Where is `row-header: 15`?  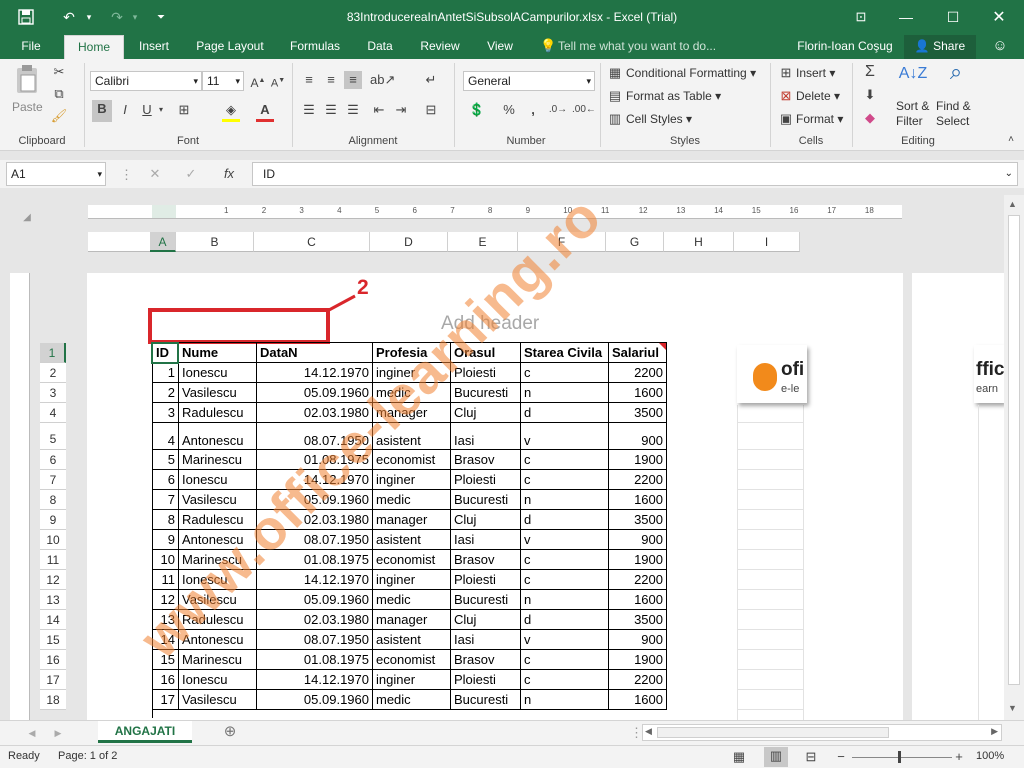
row-header: 15 is located at coordinates (53, 640).